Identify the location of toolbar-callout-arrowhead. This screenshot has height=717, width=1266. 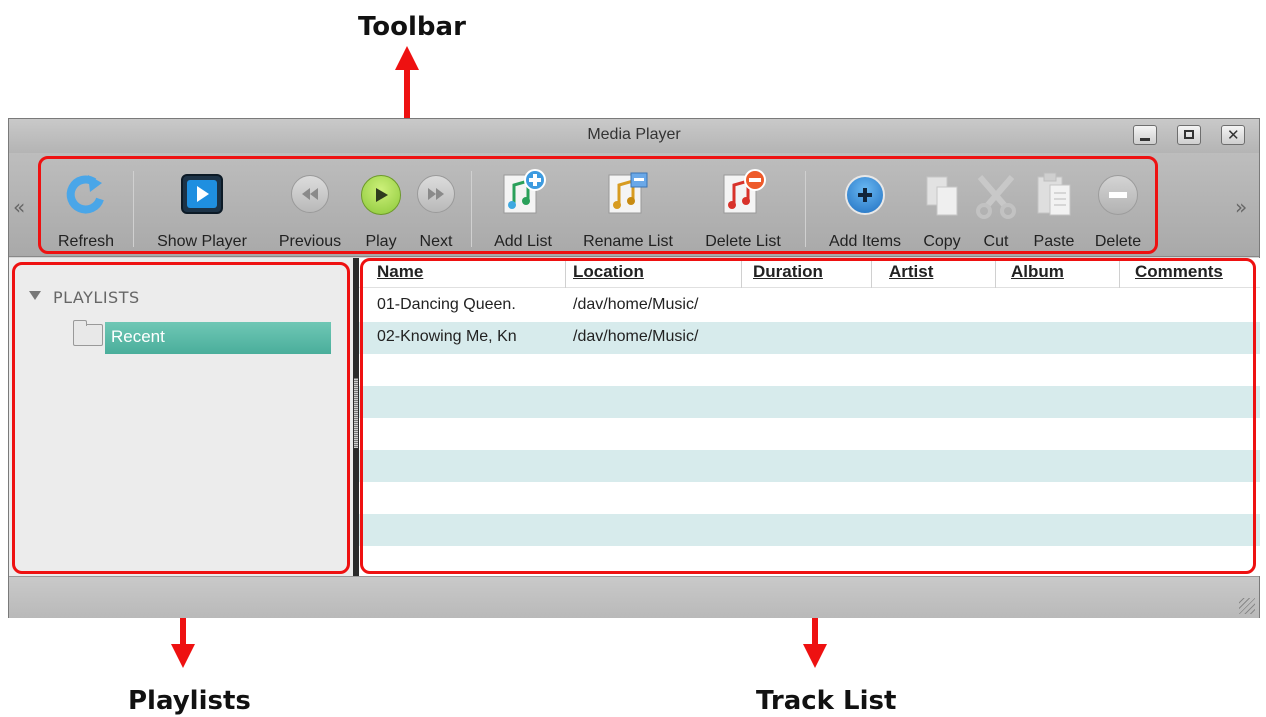
(407, 58).